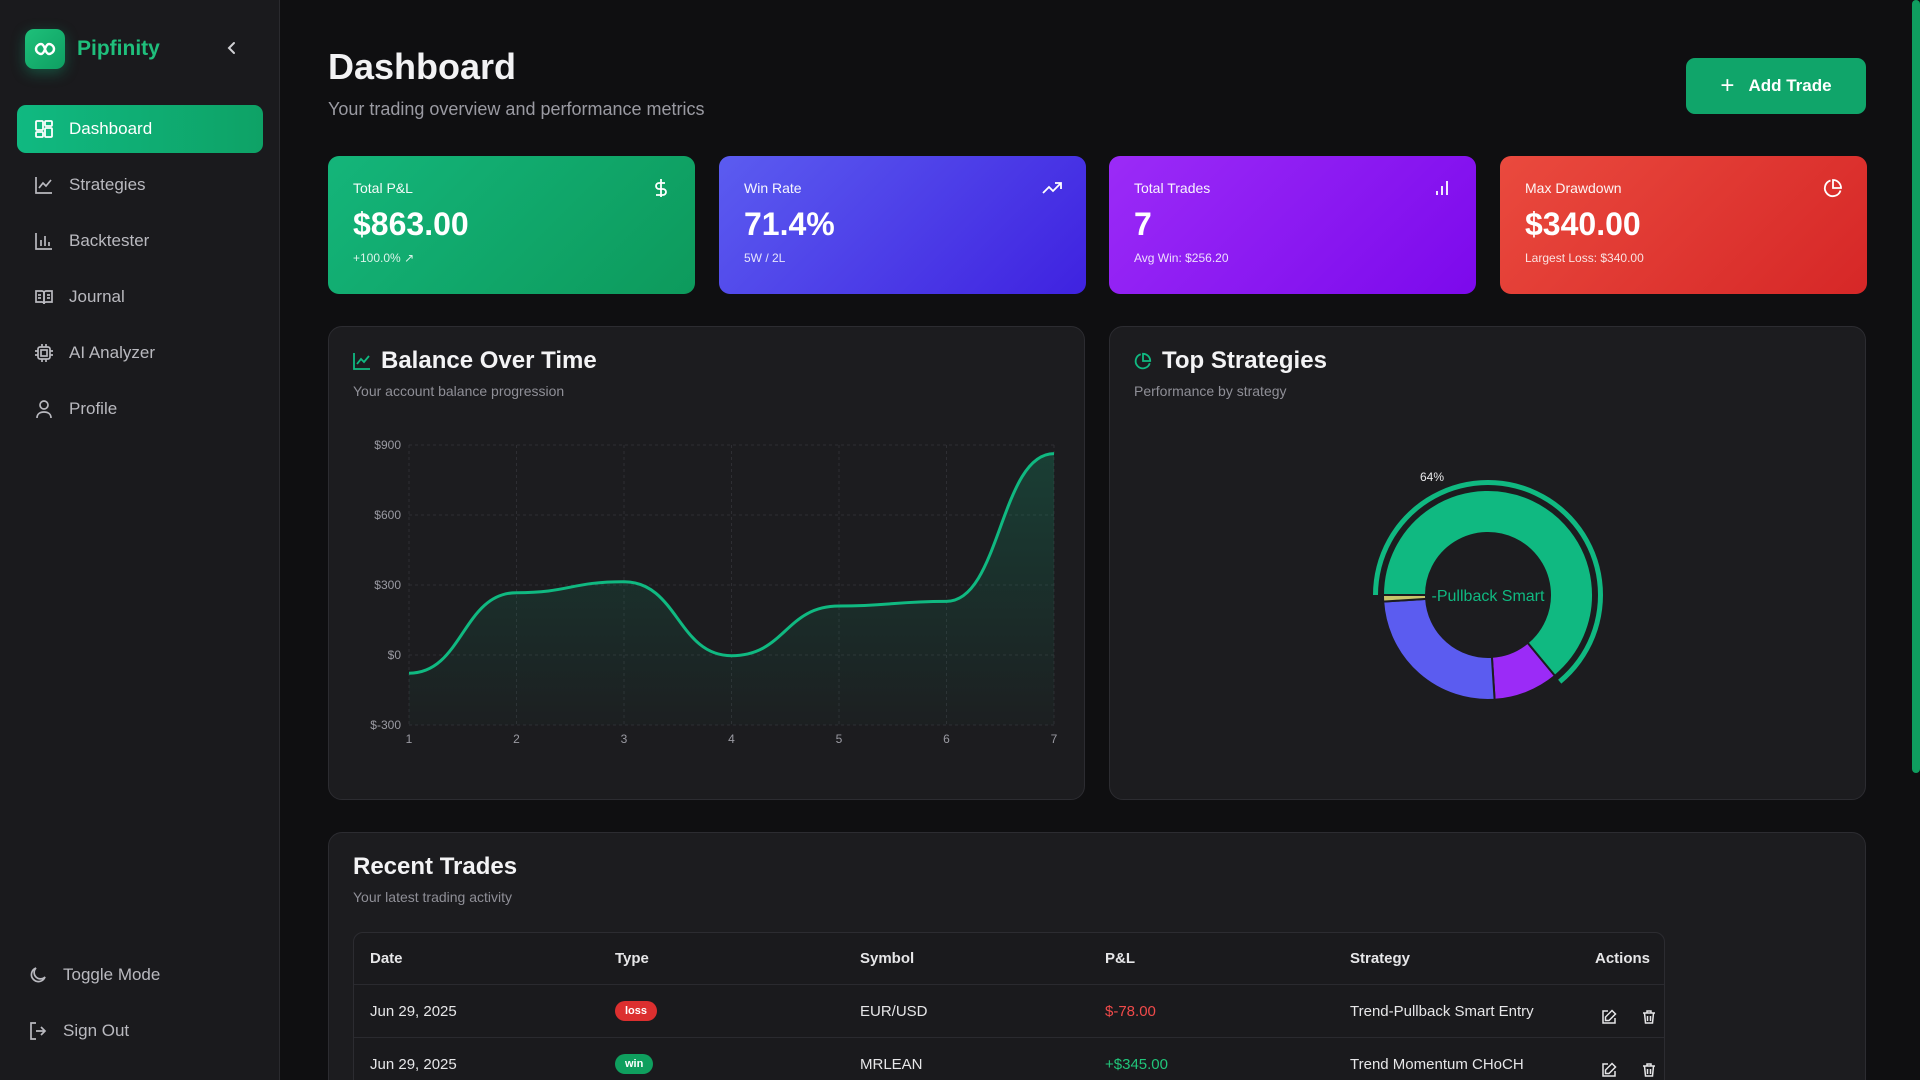 The width and height of the screenshot is (1920, 1080). I want to click on user-icon, so click(44, 409).